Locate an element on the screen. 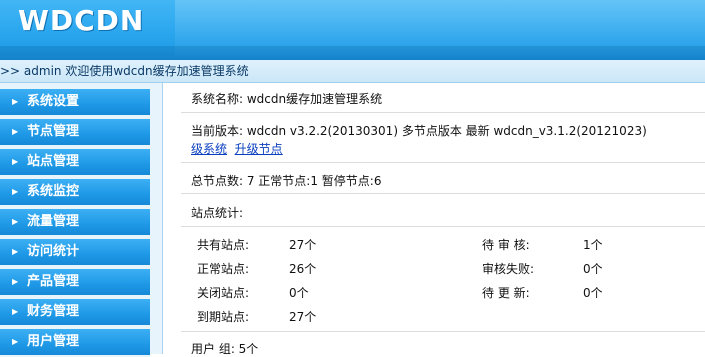 The height and width of the screenshot is (357, 705). sidebar-item-node-management: ▶ 节点管理 is located at coordinates (75, 133).